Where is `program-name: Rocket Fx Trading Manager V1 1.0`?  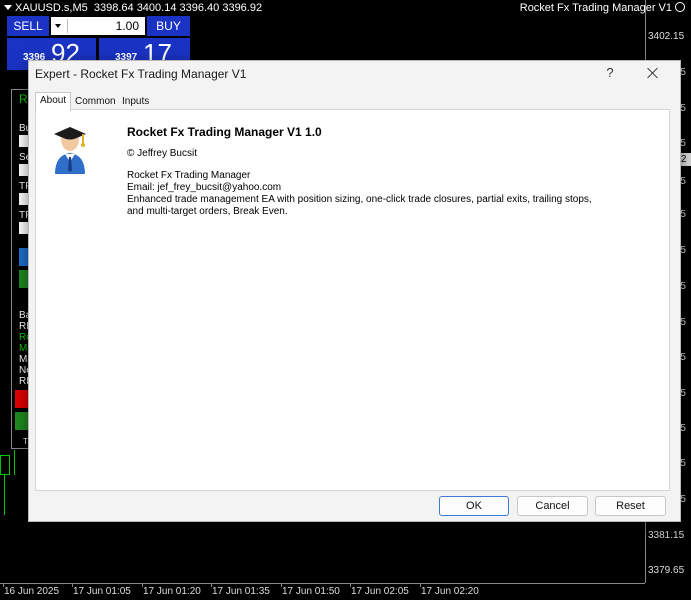 program-name: Rocket Fx Trading Manager V1 1.0 is located at coordinates (224, 132).